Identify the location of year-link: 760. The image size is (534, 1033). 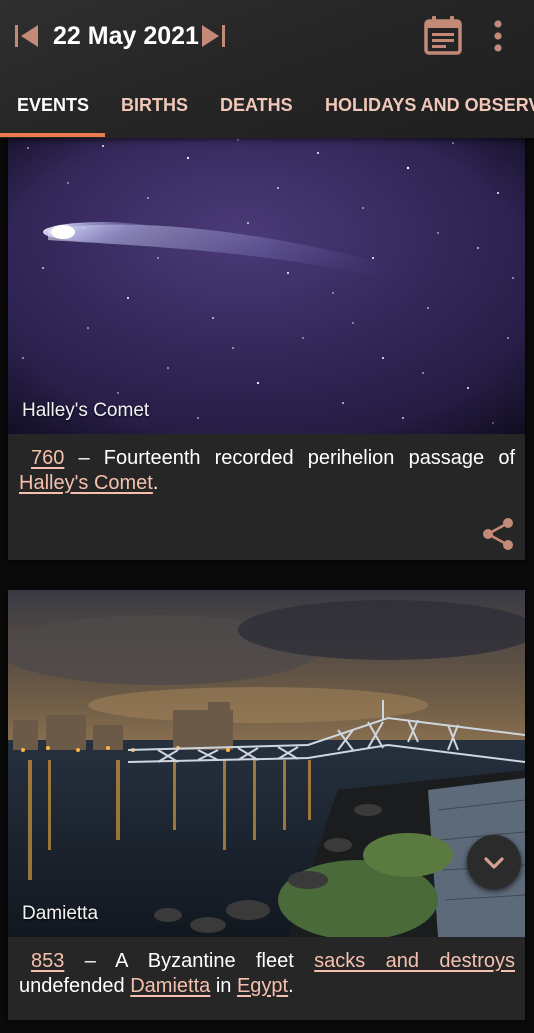
(47, 458).